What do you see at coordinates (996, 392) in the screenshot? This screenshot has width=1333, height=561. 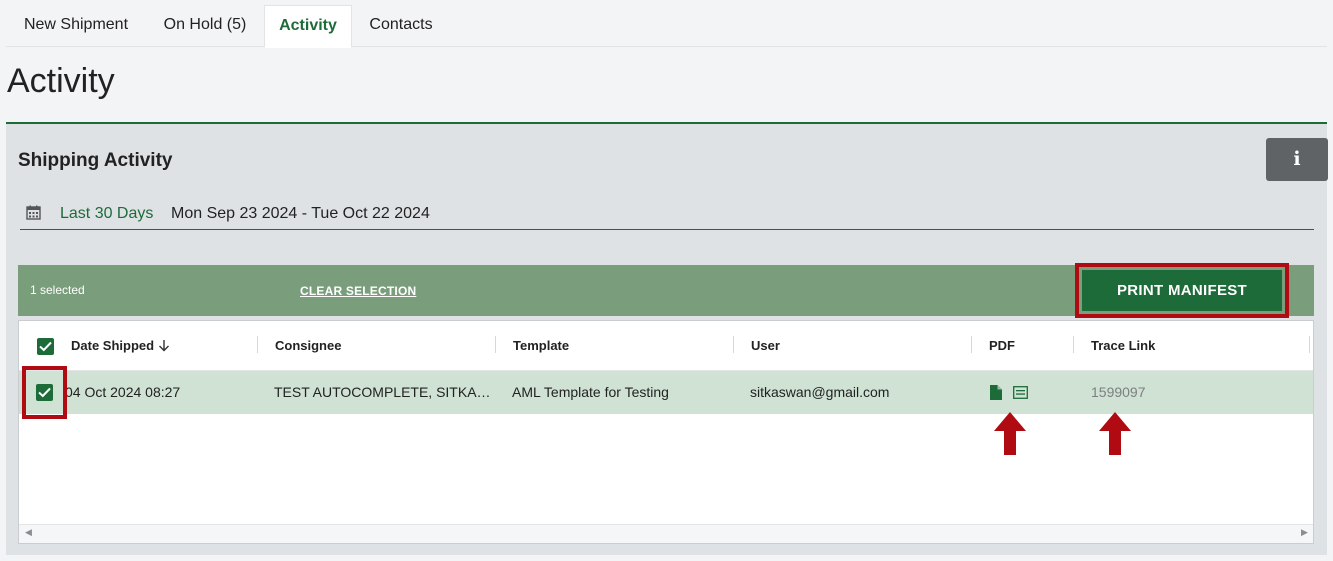 I see `document-icon` at bounding box center [996, 392].